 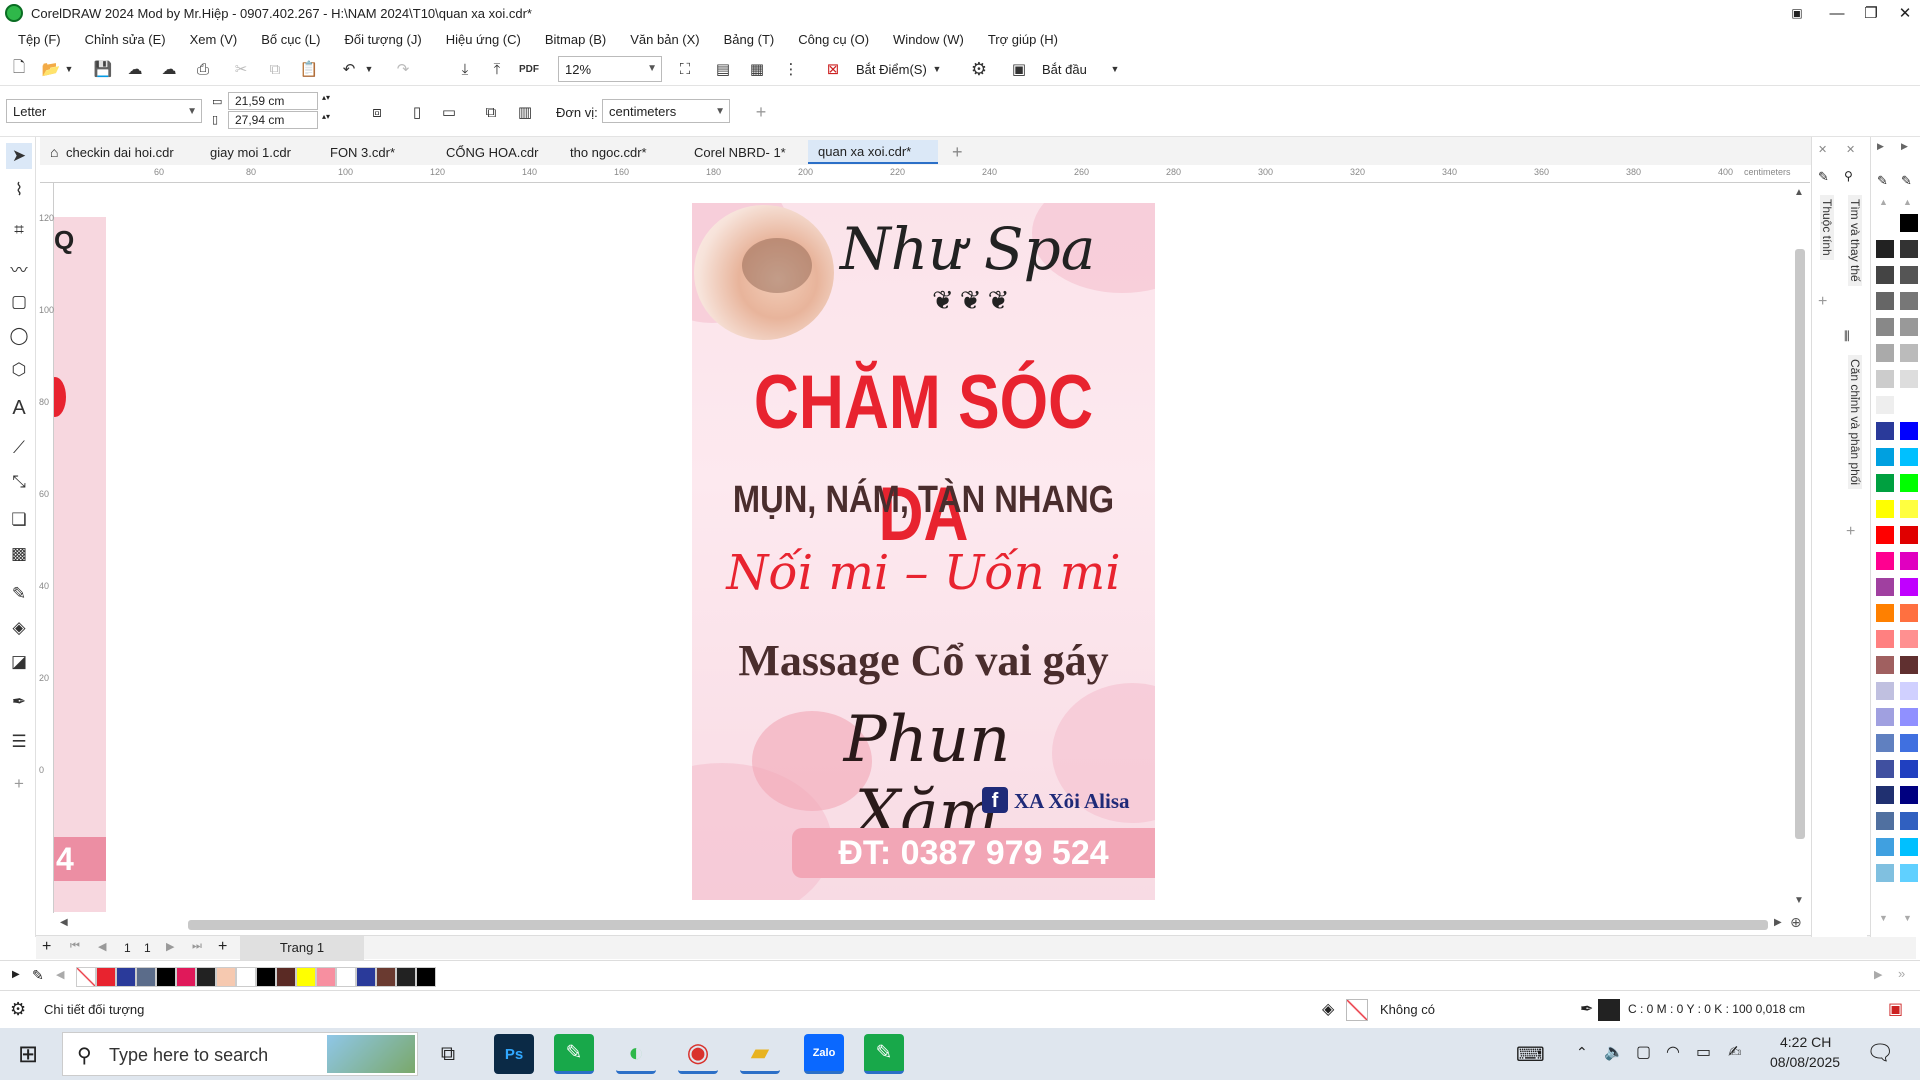 I want to click on find-replace-icon: ⚲, so click(x=1848, y=176).